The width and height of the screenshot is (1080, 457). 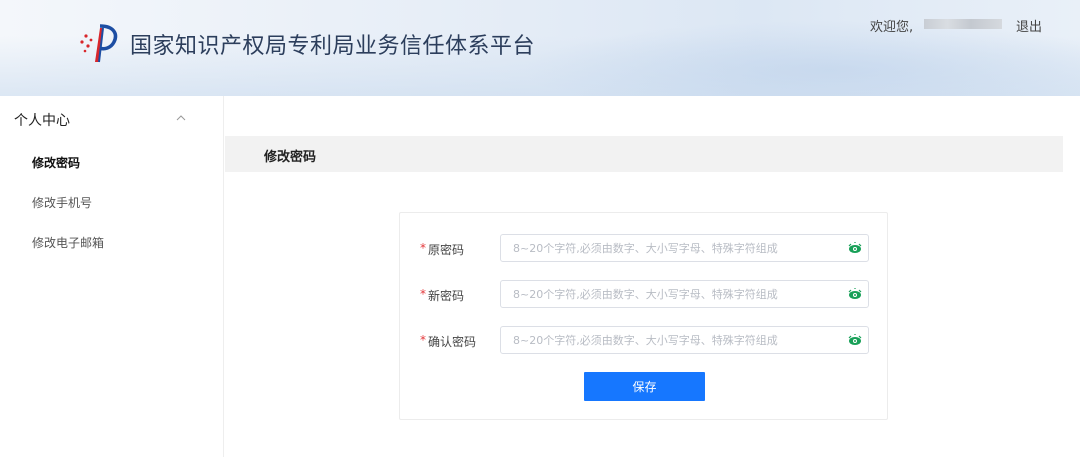 I want to click on sidebar-item-change-password: 修改密码, so click(x=56, y=162).